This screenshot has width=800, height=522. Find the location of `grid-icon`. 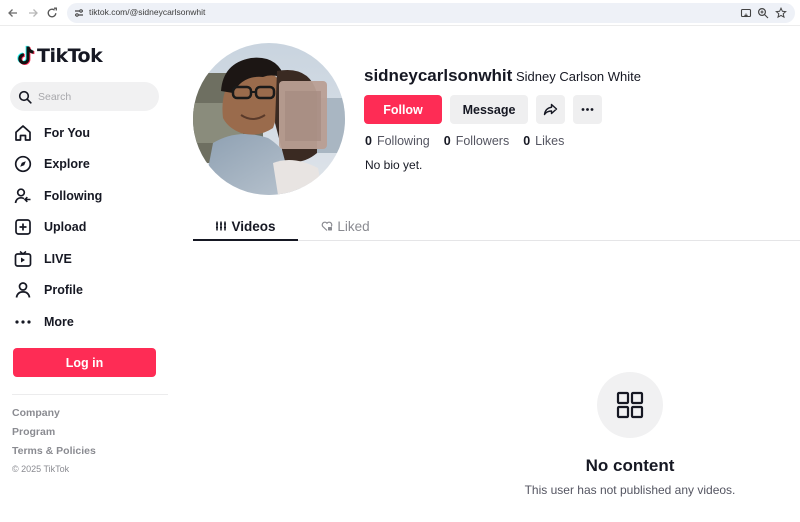

grid-icon is located at coordinates (630, 405).